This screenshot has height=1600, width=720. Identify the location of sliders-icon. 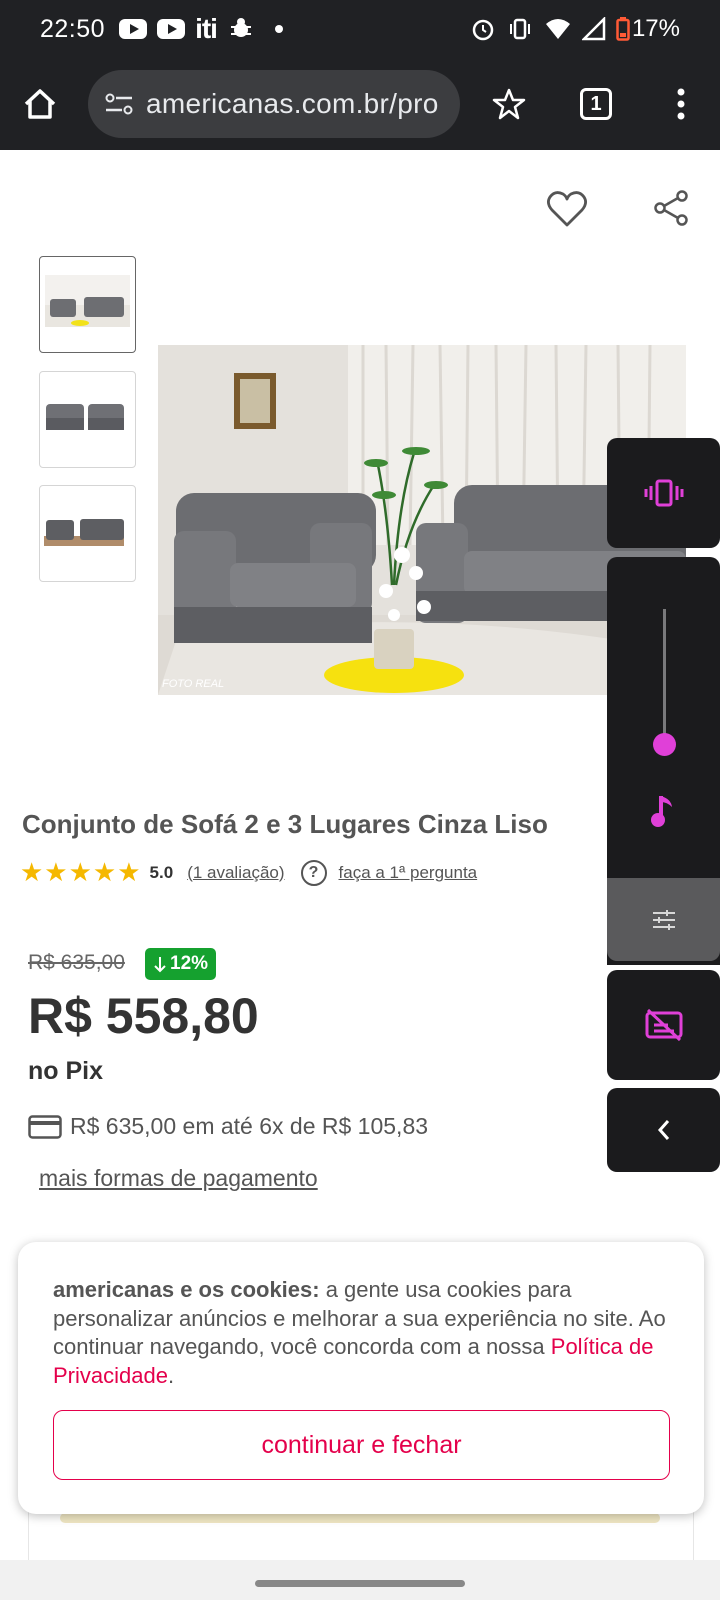
(663, 919).